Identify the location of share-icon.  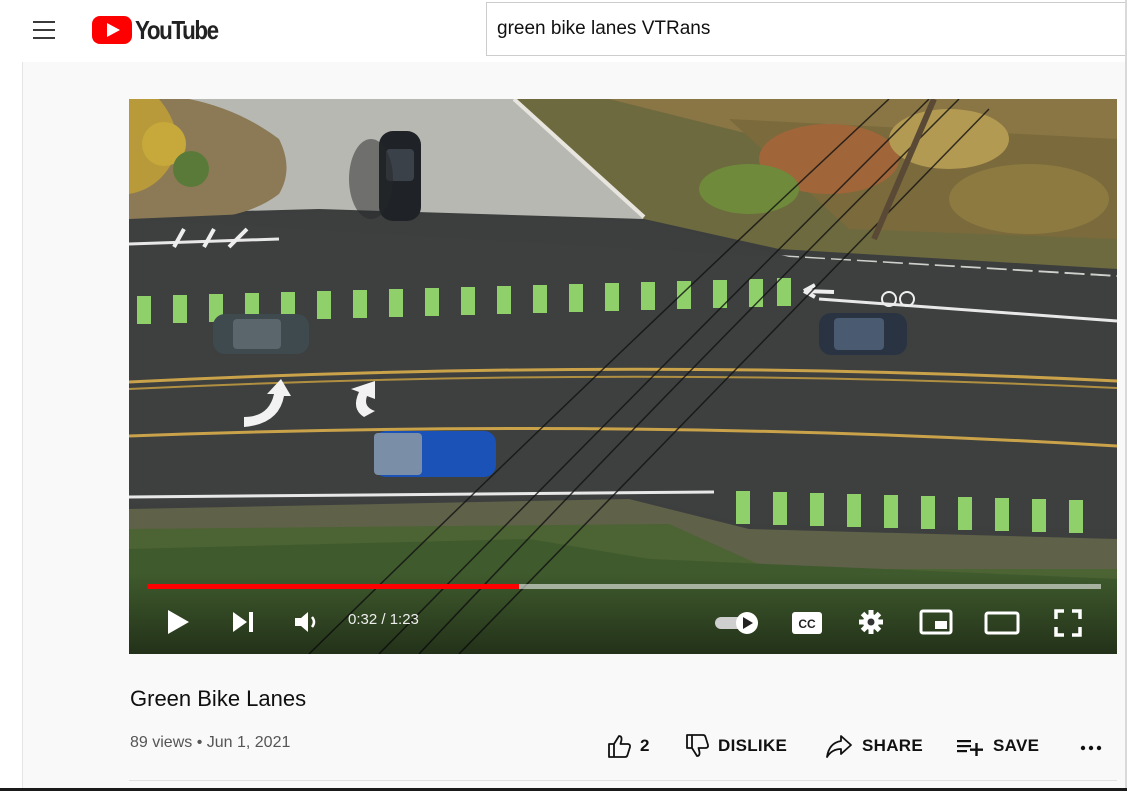
(839, 746).